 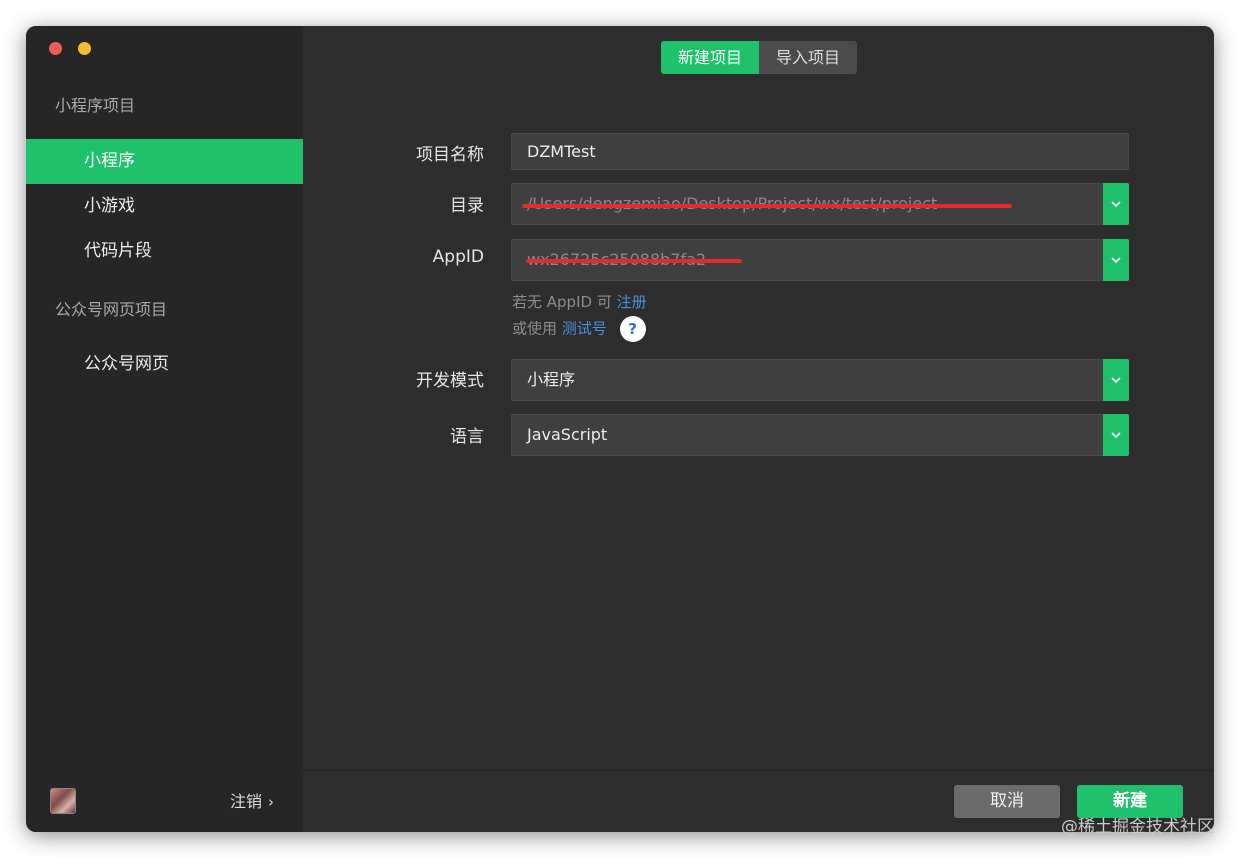 What do you see at coordinates (551, 379) in the screenshot?
I see `dev-mode-value: 小程序` at bounding box center [551, 379].